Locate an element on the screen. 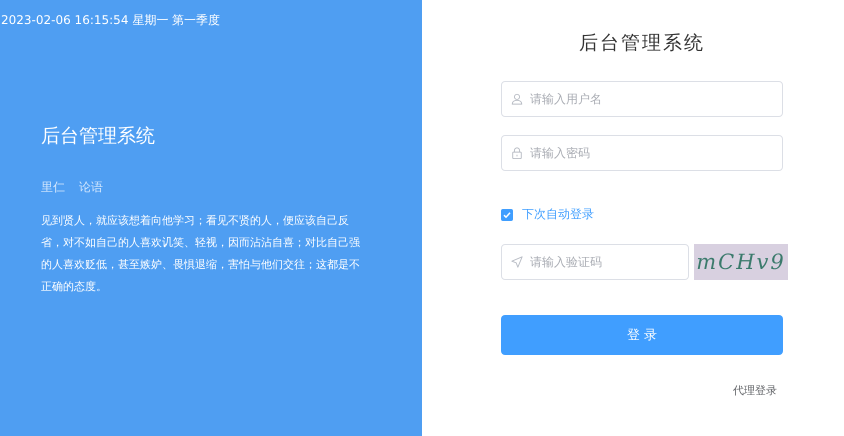 Image resolution: width=844 pixels, height=436 pixels. lock-icon is located at coordinates (517, 153).